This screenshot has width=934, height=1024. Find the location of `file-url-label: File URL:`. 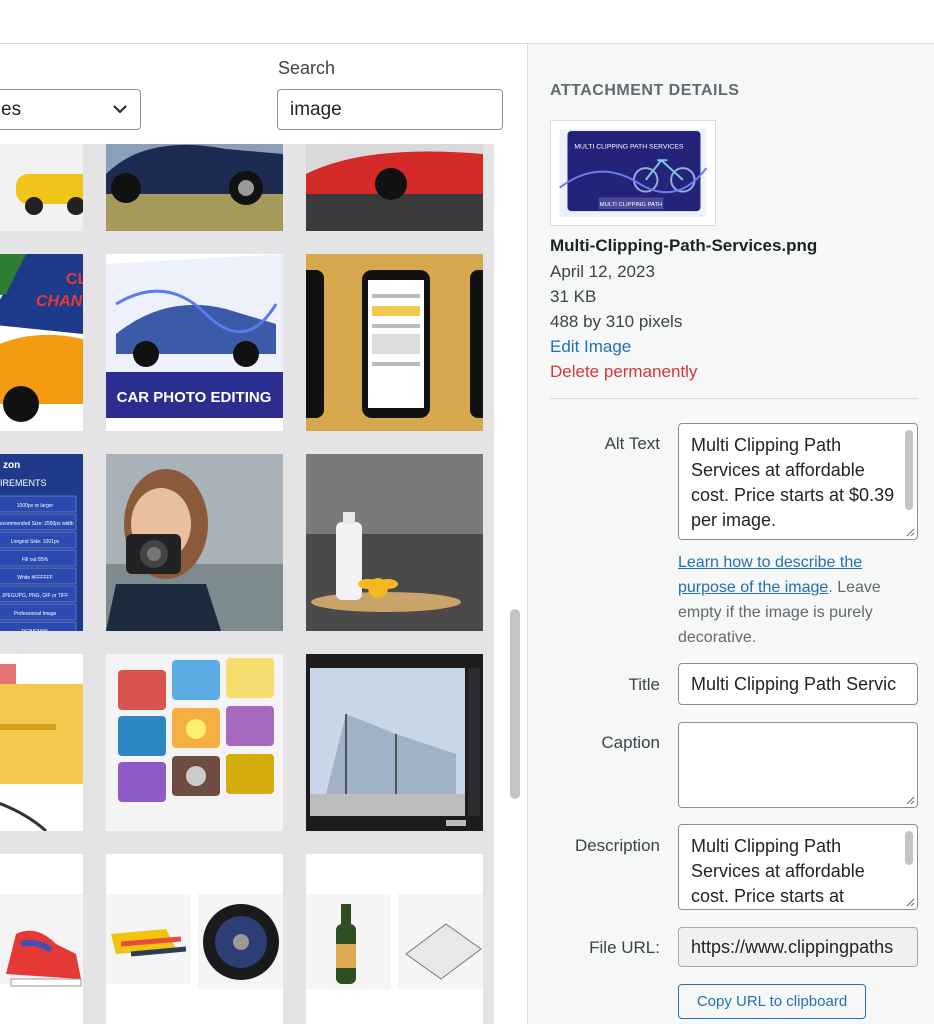

file-url-label: File URL: is located at coordinates (624, 947).